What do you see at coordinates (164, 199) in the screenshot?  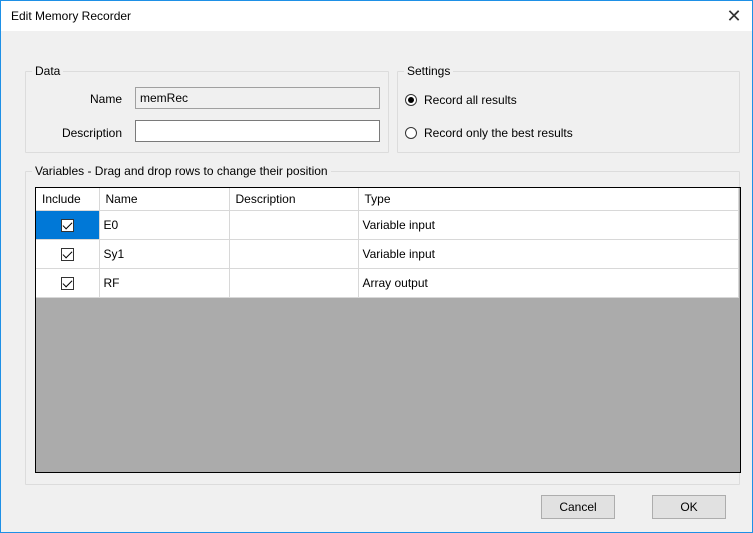 I see `column-header-name: Name` at bounding box center [164, 199].